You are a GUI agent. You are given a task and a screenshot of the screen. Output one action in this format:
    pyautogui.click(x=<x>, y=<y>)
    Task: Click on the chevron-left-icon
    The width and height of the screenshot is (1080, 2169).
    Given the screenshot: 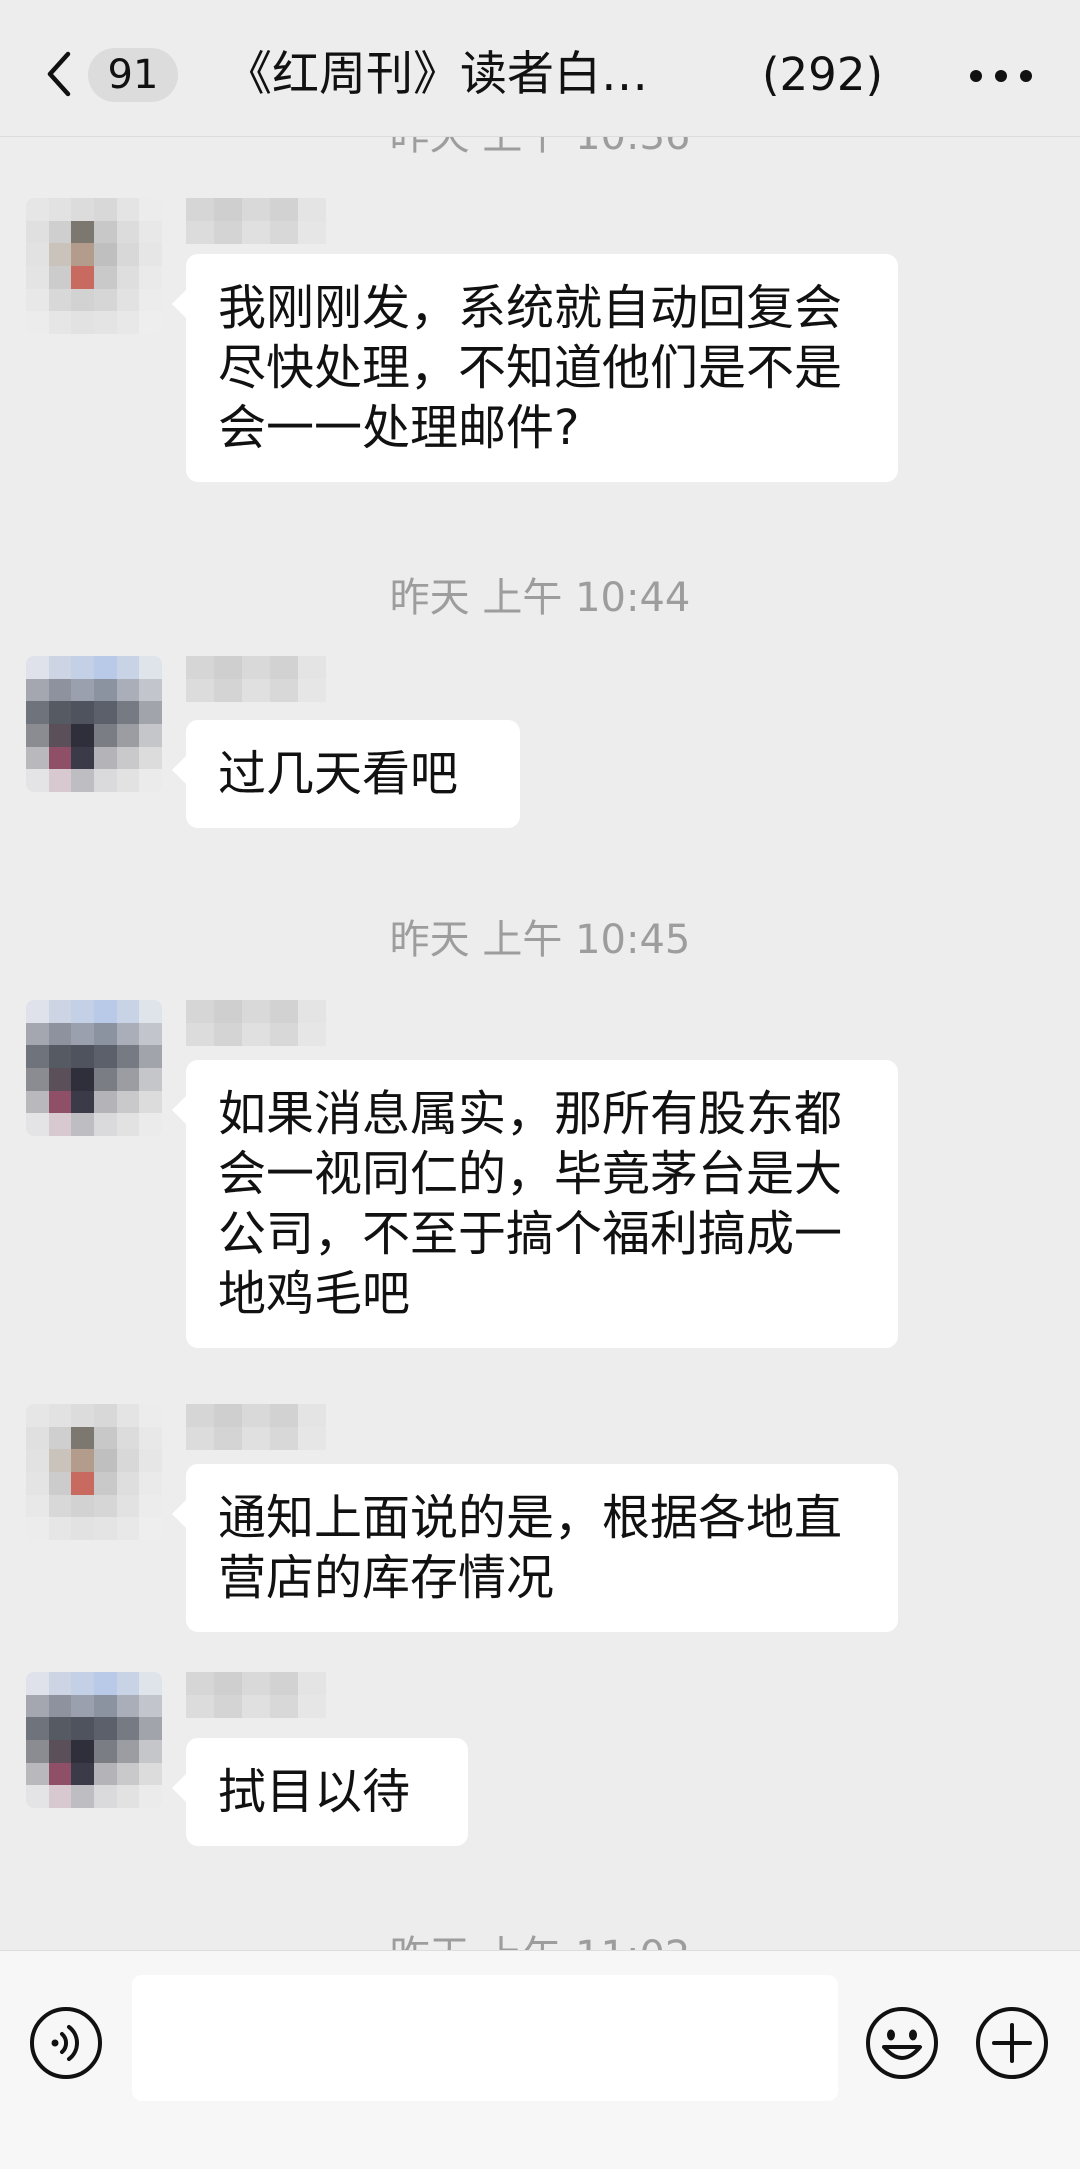 What is the action you would take?
    pyautogui.click(x=59, y=74)
    